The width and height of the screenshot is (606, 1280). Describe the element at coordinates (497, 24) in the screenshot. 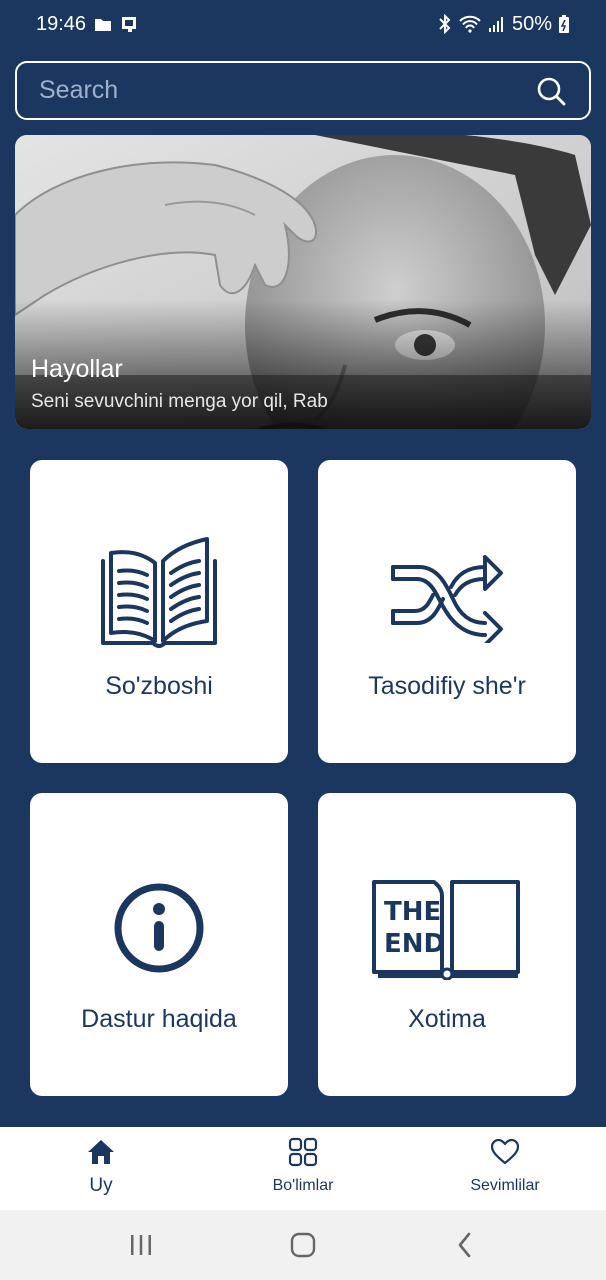

I see `signal-icon` at that location.